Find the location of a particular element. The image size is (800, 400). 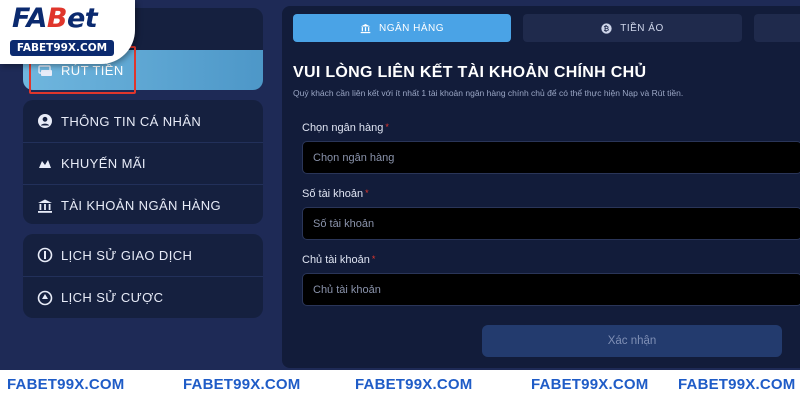

sidebar-item-label: THÔNG TIN CÁ NHÂN is located at coordinates (131, 121).